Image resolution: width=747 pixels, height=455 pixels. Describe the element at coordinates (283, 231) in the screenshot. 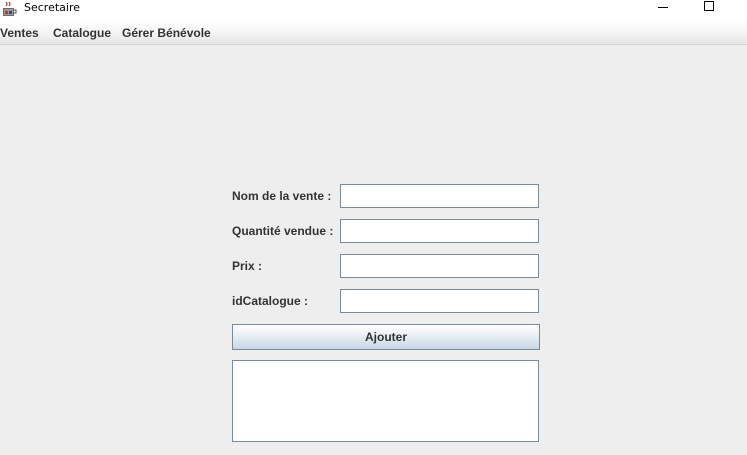

I see `quantite-vendue-label: Quantité vendue :` at that location.